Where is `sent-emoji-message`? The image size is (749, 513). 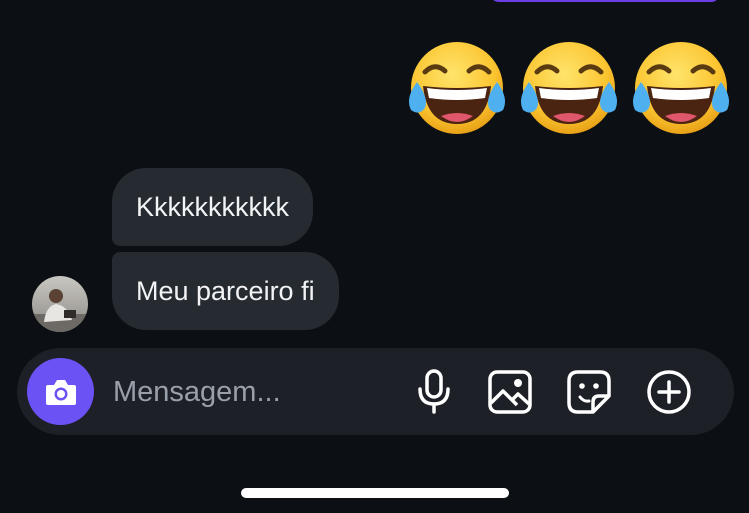
sent-emoji-message is located at coordinates (569, 88).